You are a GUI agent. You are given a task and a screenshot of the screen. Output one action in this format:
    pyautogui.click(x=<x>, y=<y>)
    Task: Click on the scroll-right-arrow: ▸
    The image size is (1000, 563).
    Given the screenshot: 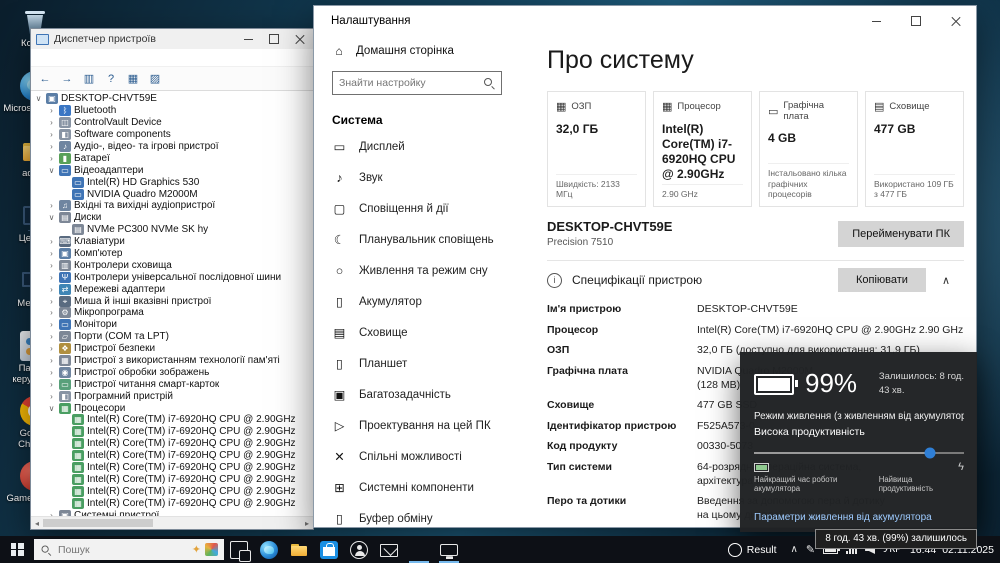 What is the action you would take?
    pyautogui.click(x=307, y=523)
    